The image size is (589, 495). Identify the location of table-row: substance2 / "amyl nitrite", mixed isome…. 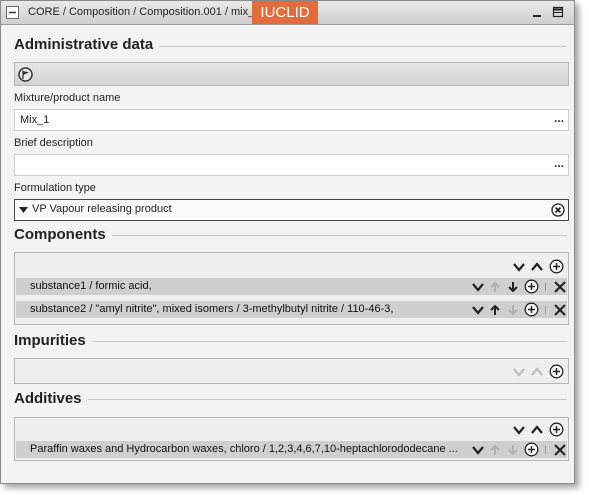
(291, 309).